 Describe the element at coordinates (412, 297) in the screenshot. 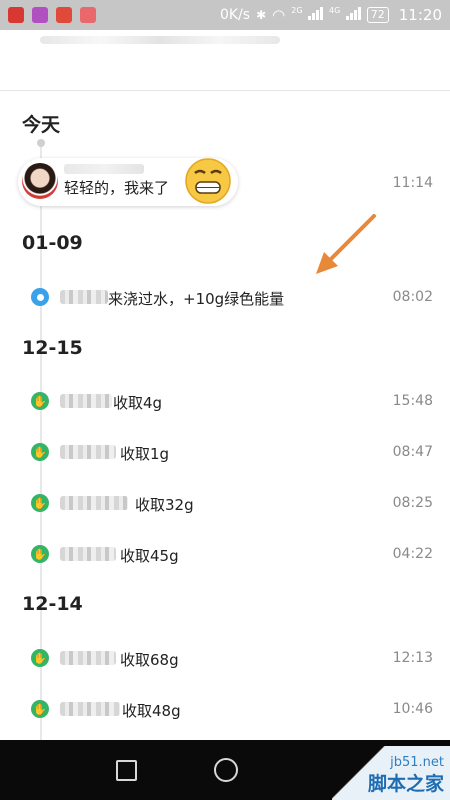

I see `item-time: 08:02` at that location.